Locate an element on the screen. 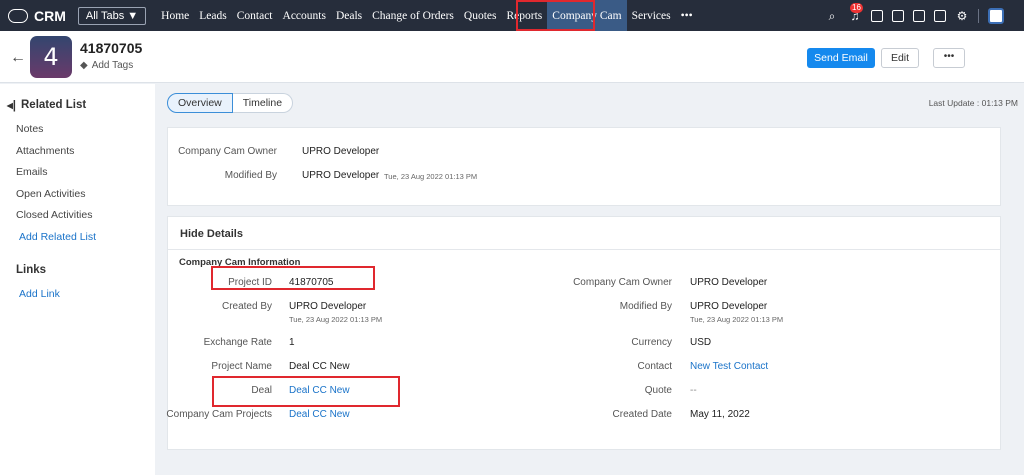  created-time: Tue, 23 Aug 2022 01:13 PM is located at coordinates (336, 319).